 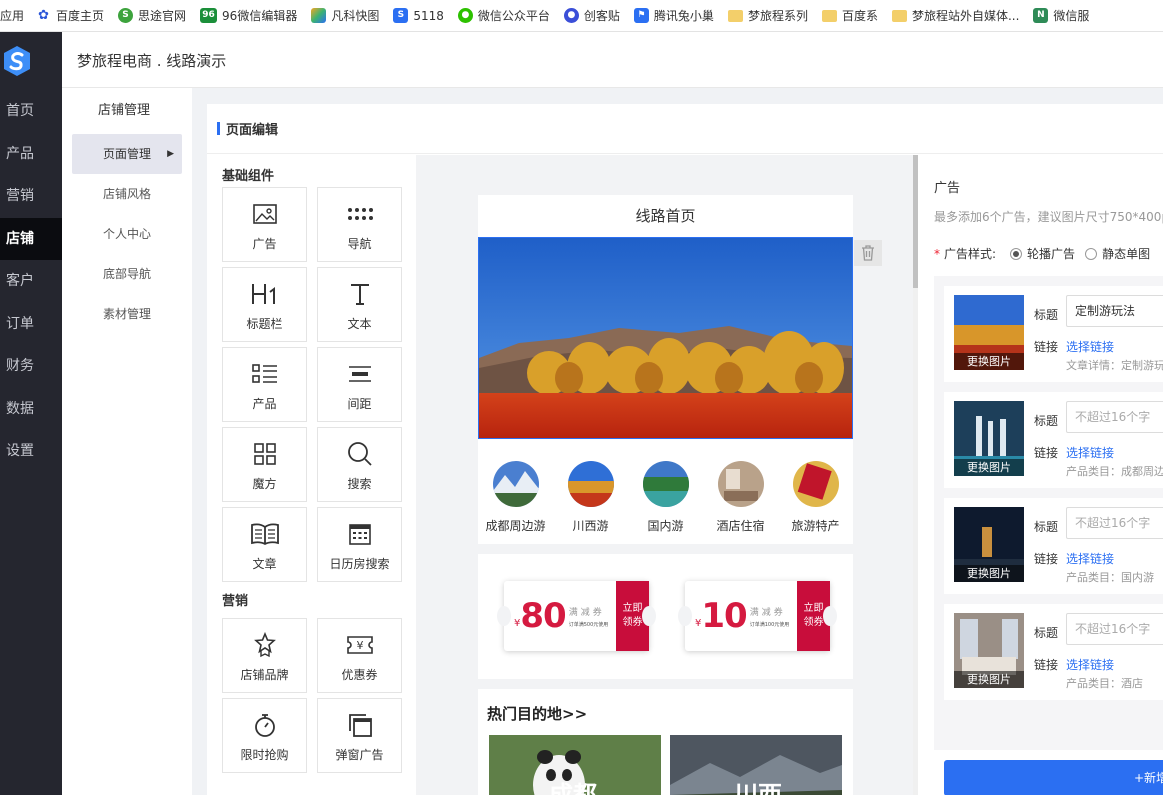 I want to click on bookmark-folder-1: 梦旅程系列, so click(x=767, y=15).